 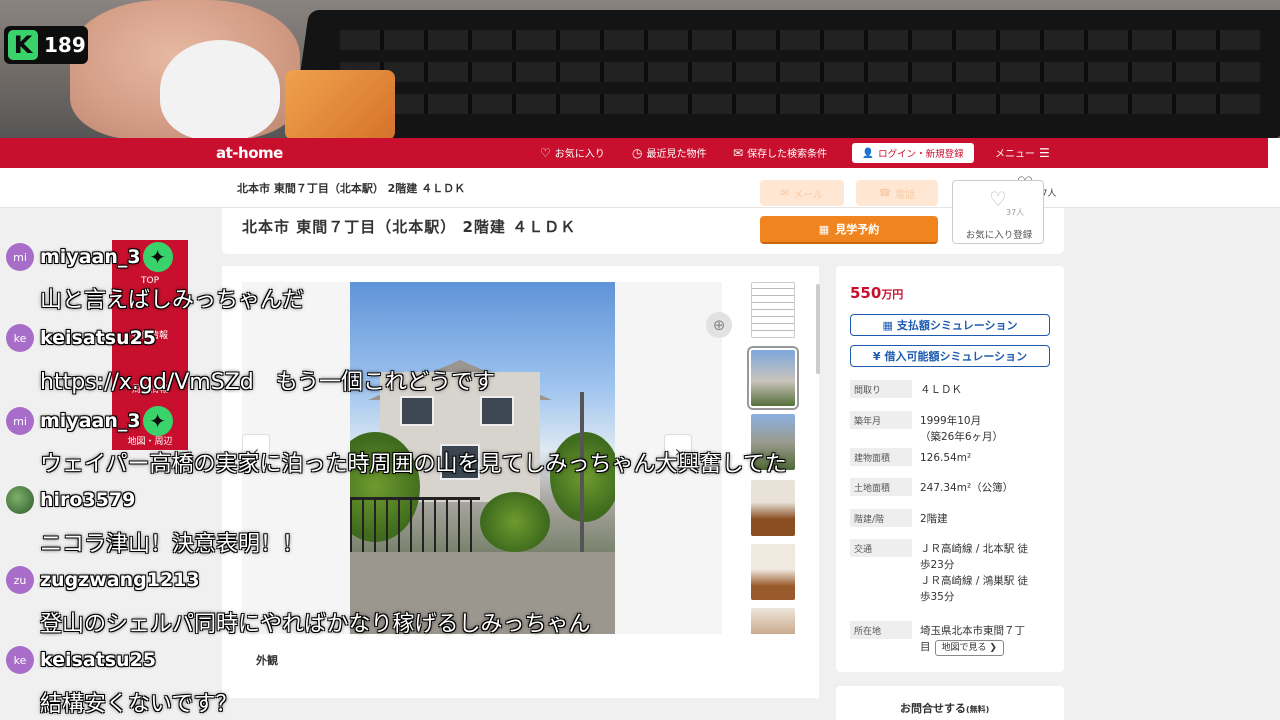 I want to click on window-edge, so click(x=1274, y=153).